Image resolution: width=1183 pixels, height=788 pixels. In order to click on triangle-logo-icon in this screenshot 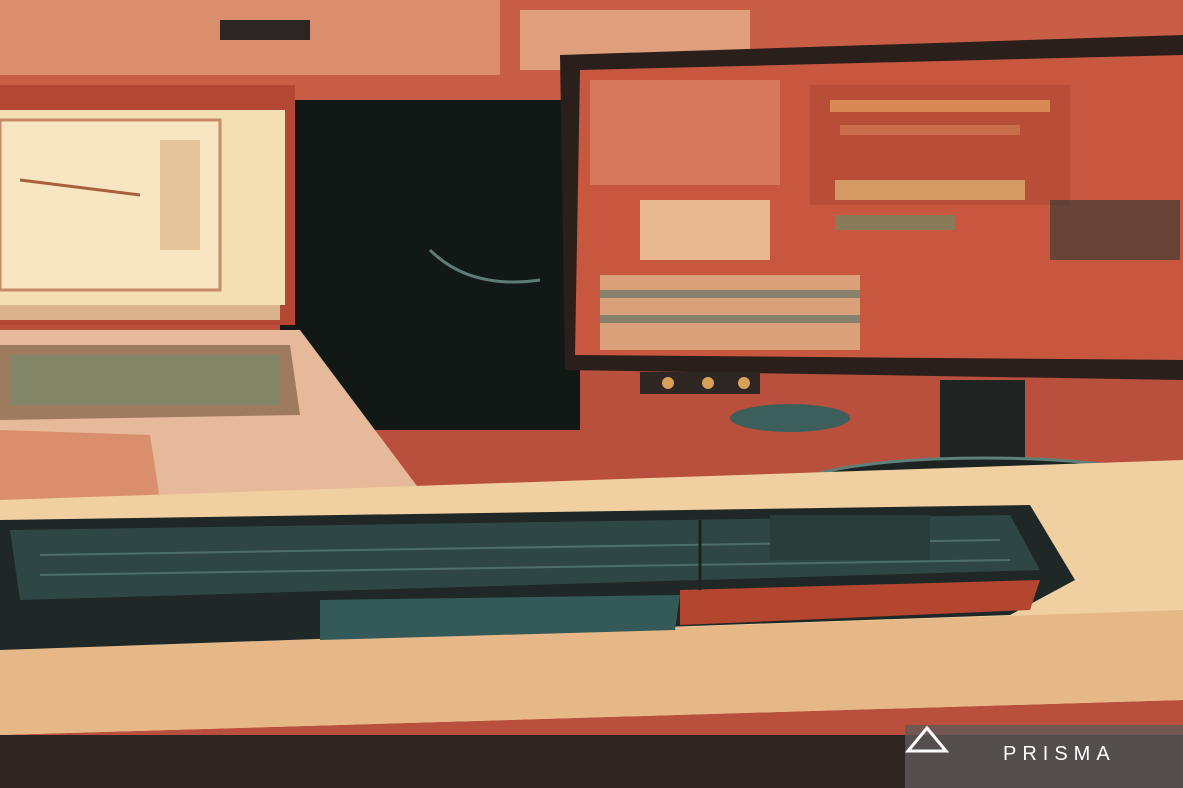, I will do `click(927, 739)`.